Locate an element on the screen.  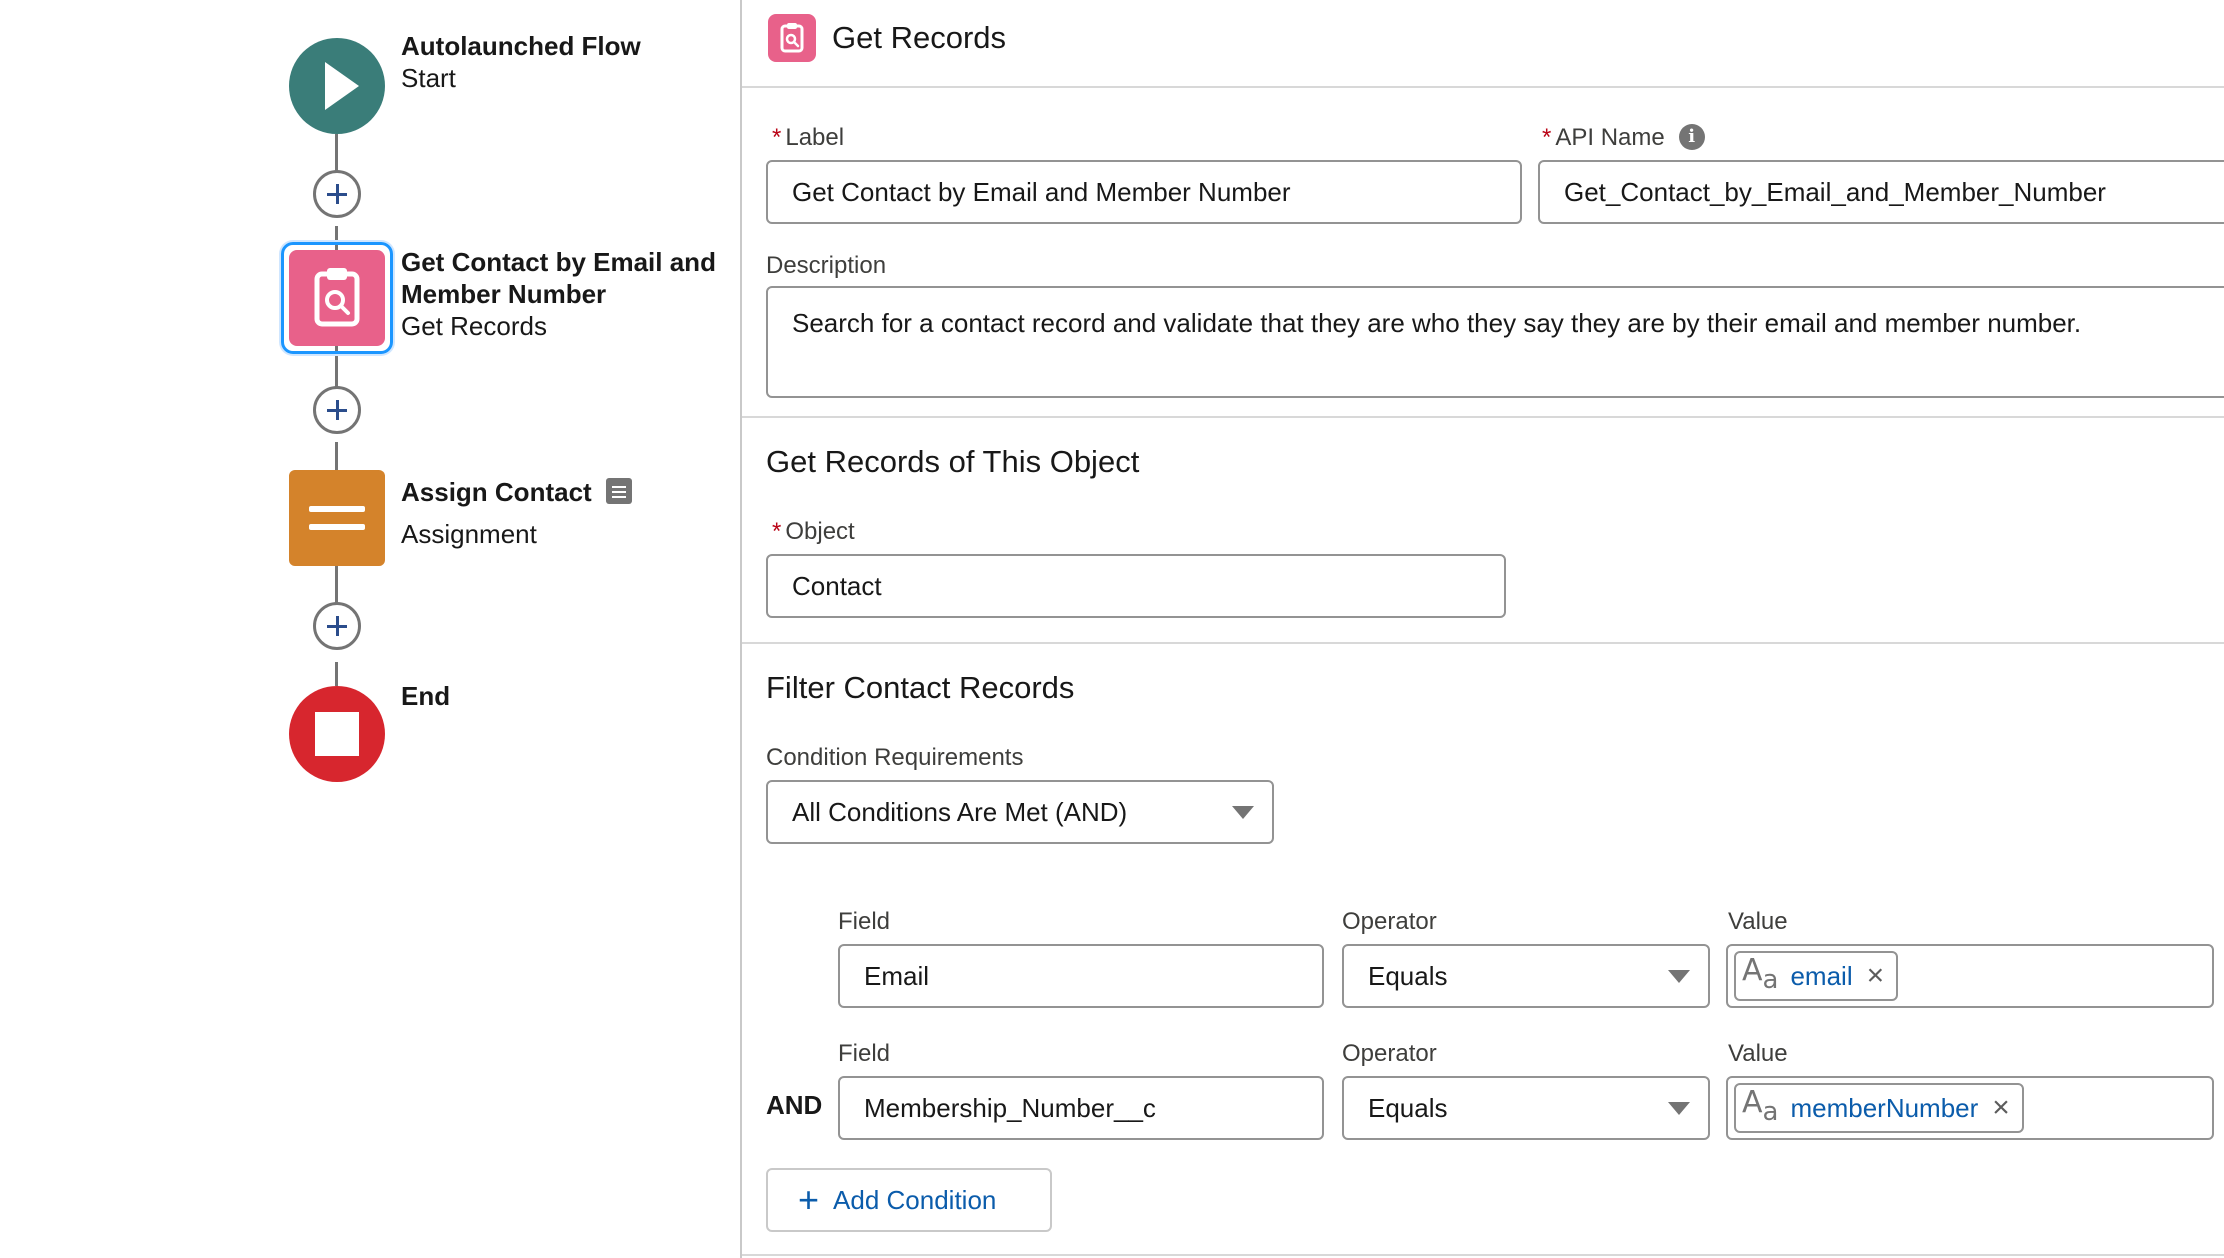
get-records-node-subtitle: Get Records is located at coordinates (474, 326).